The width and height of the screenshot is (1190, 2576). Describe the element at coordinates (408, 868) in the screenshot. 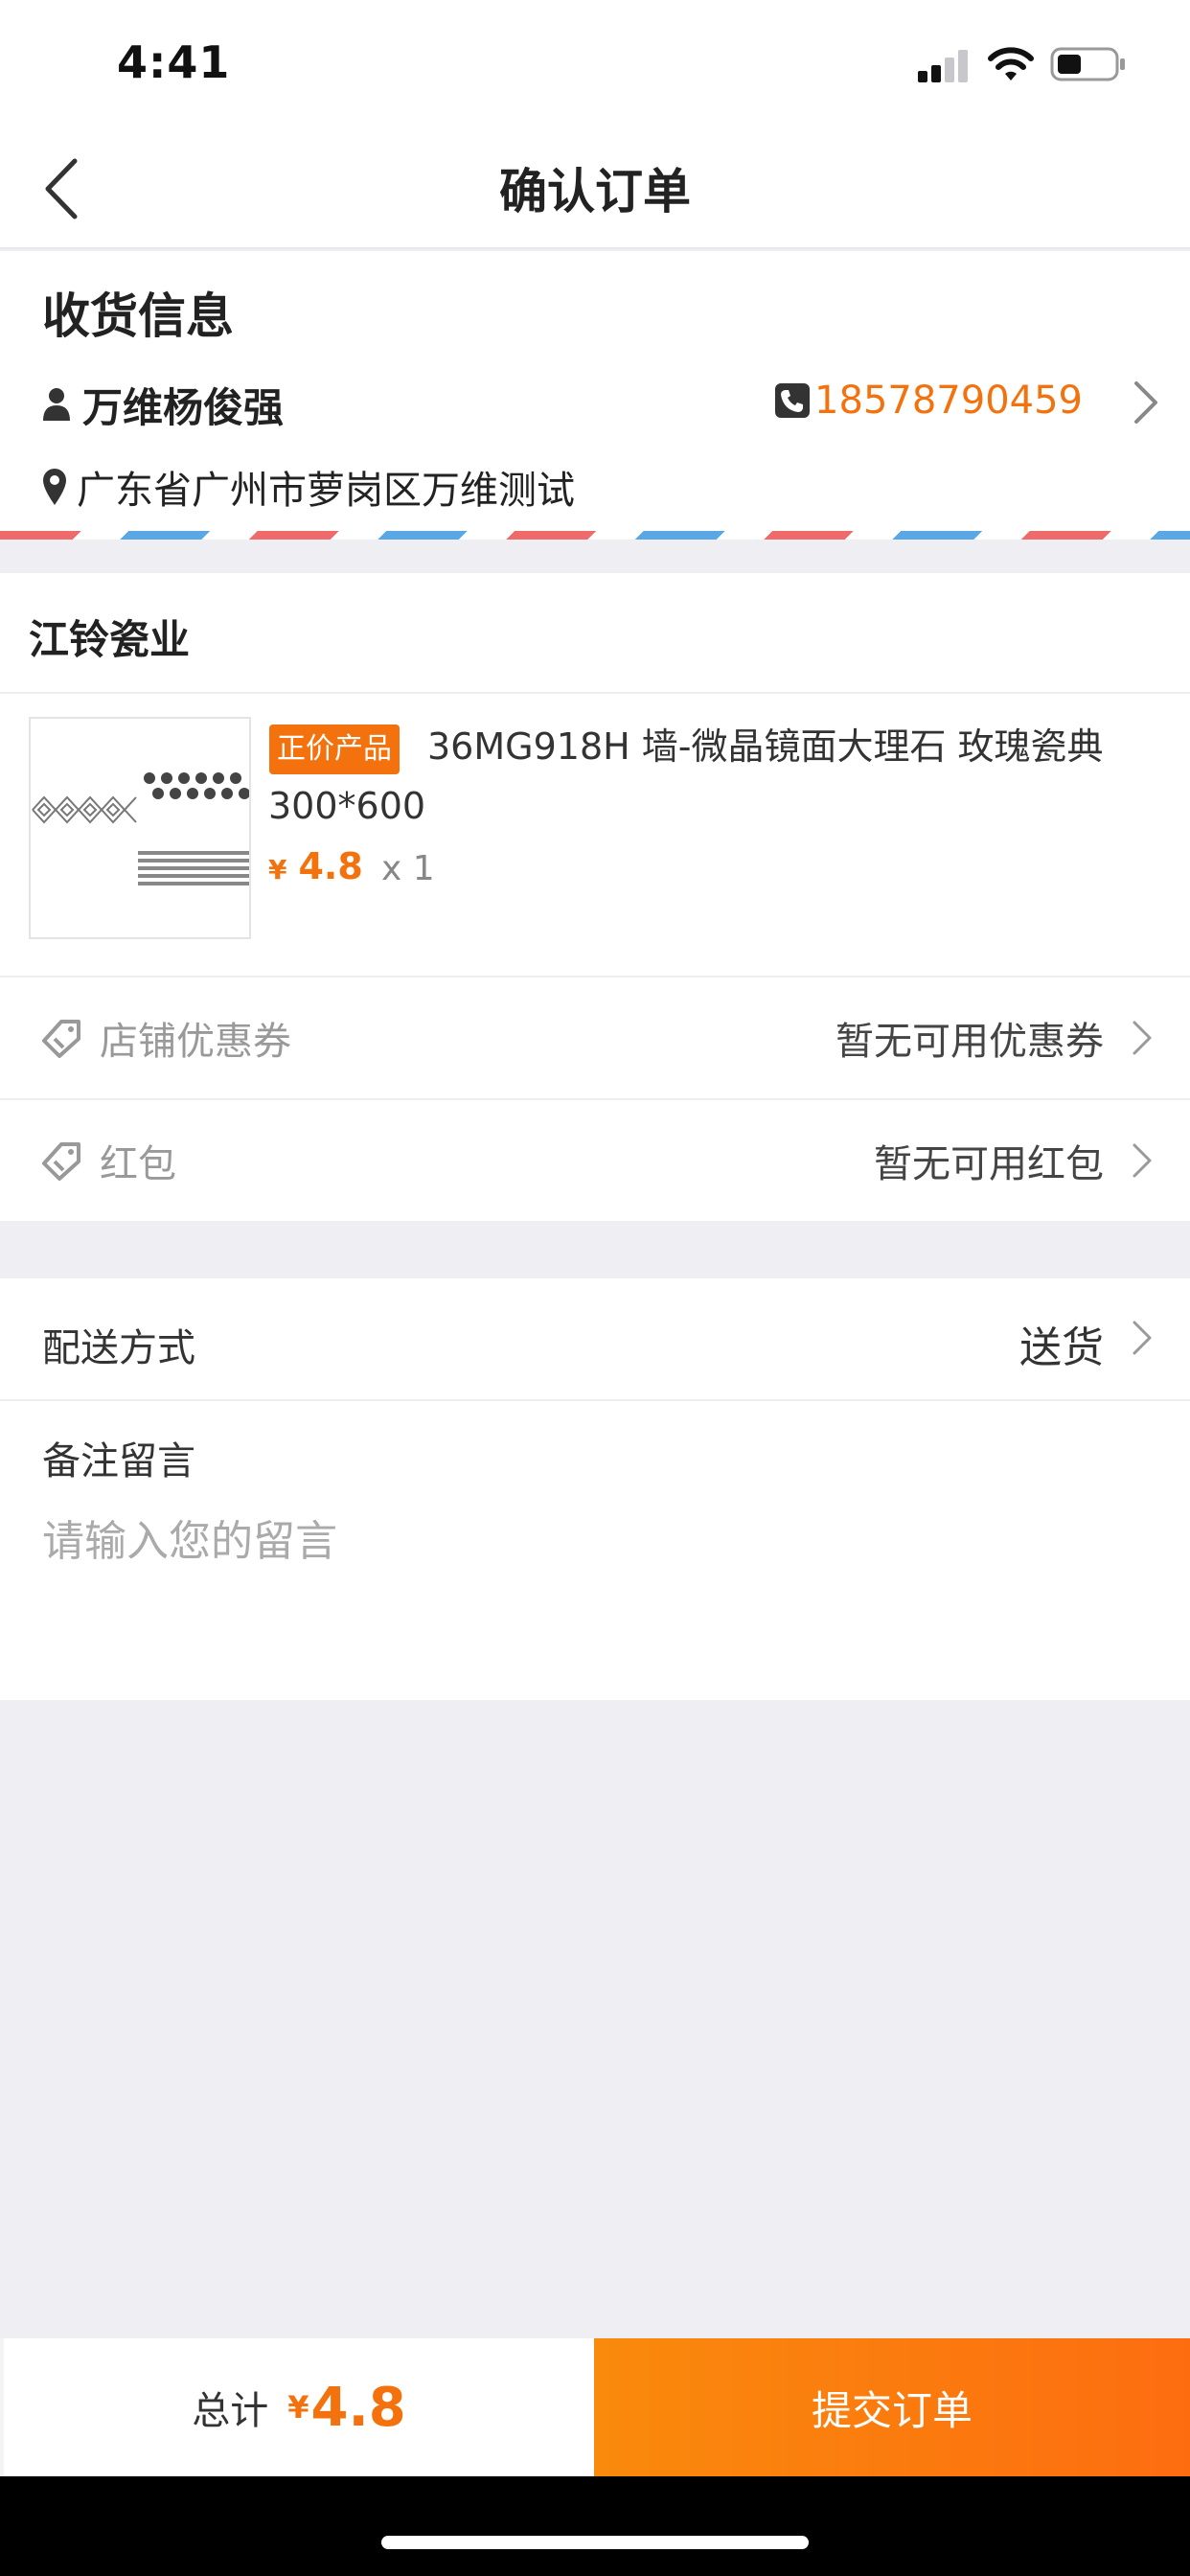

I see `product-quantity: x 1` at that location.